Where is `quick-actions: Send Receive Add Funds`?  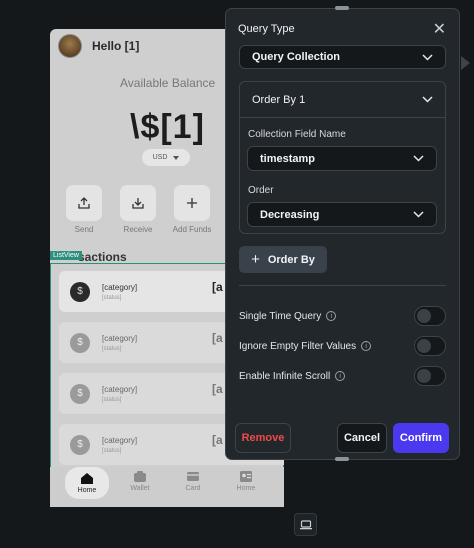
quick-actions: Send Receive Add Funds is located at coordinates (139, 209).